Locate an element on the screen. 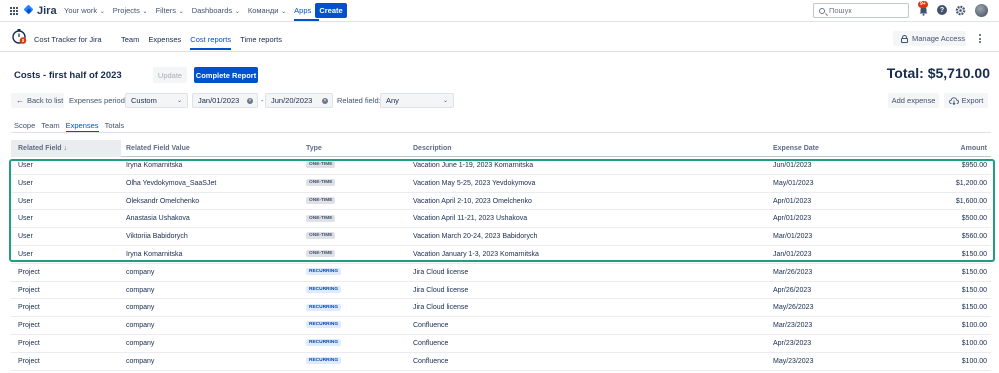 The width and height of the screenshot is (999, 373). nav-item-filters: Filters ⌄ is located at coordinates (170, 10).